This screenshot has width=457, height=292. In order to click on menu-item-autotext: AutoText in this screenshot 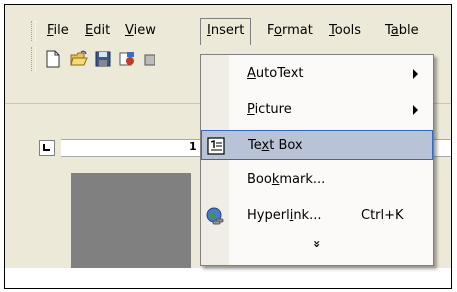, I will do `click(317, 74)`.